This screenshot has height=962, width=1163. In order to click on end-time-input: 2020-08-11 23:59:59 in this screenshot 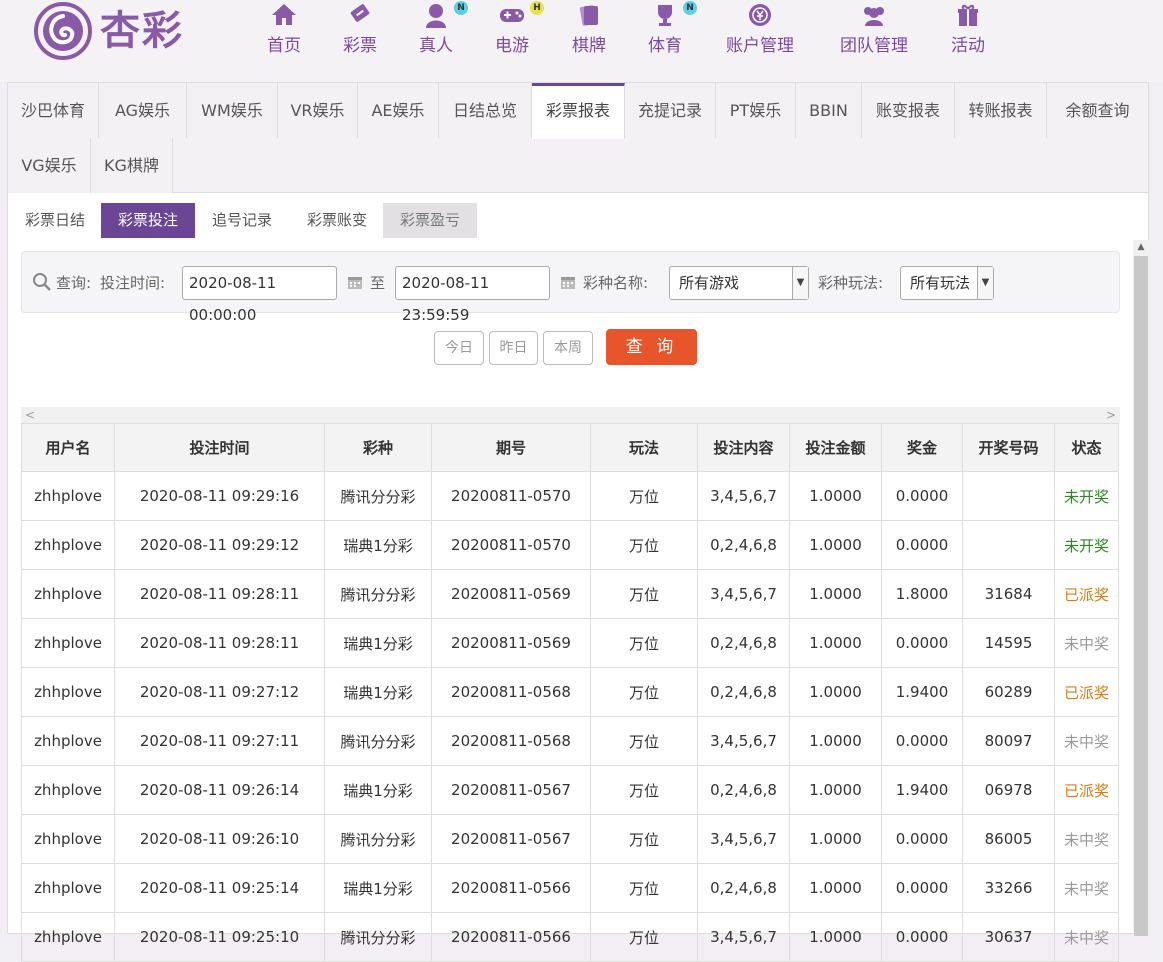, I will do `click(472, 295)`.